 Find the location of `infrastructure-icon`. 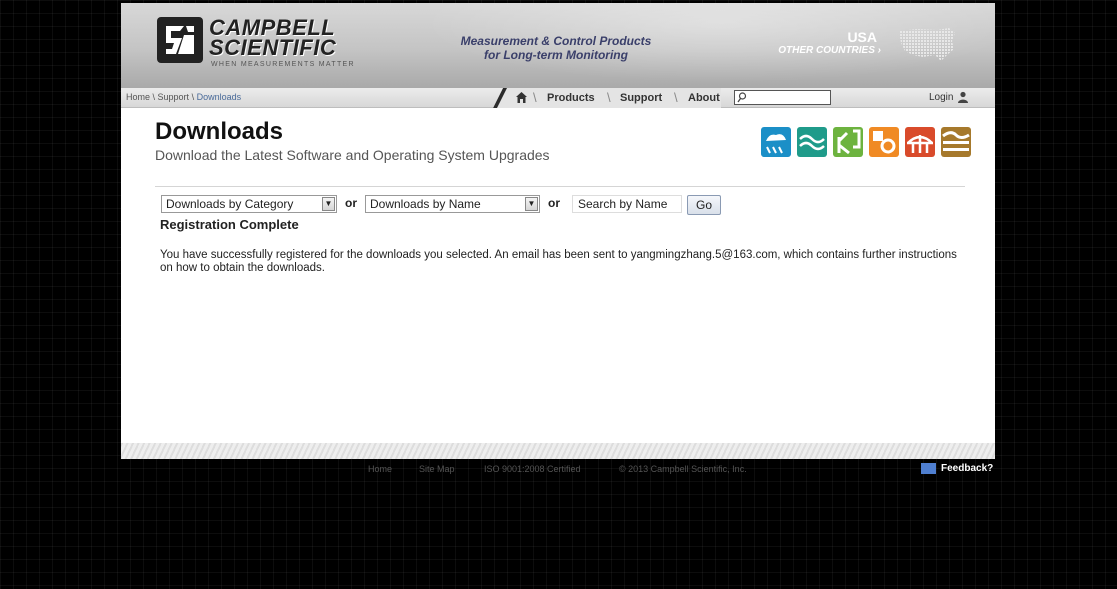

infrastructure-icon is located at coordinates (920, 142).